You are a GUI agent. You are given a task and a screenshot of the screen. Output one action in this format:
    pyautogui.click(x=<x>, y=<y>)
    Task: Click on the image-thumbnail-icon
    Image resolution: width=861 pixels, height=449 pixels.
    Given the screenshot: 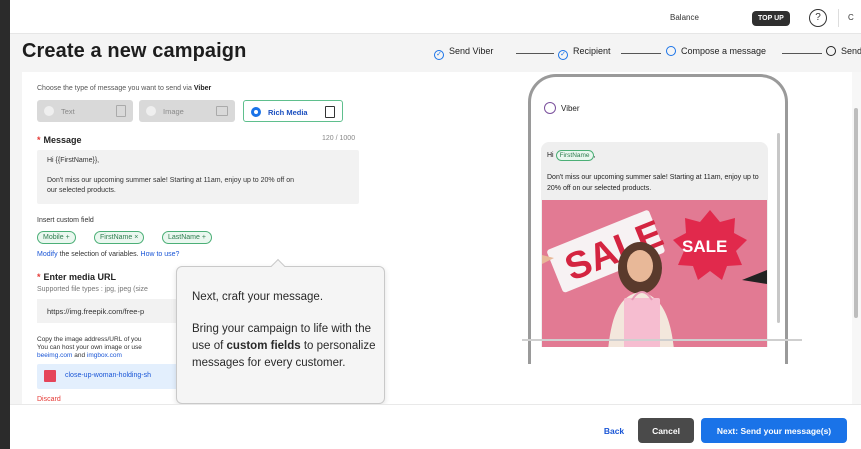 What is the action you would take?
    pyautogui.click(x=50, y=376)
    